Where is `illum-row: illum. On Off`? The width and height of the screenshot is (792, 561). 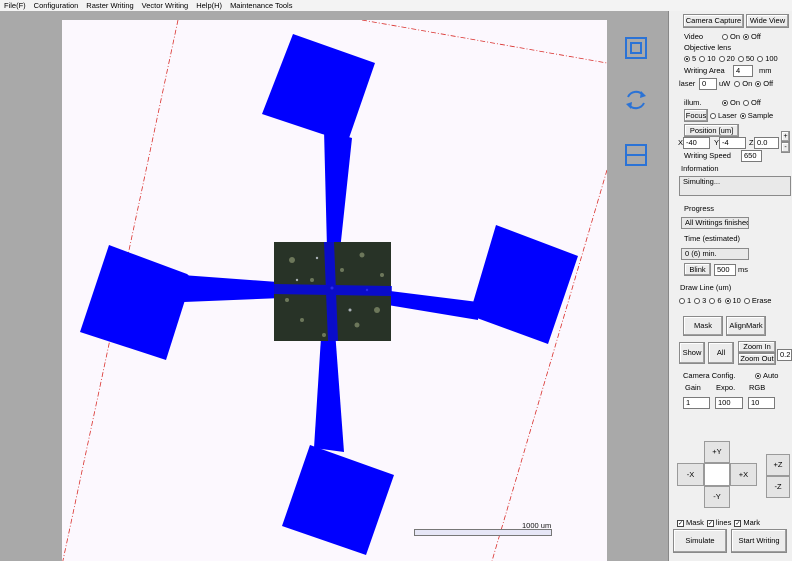 illum-row: illum. On Off is located at coordinates (724, 103).